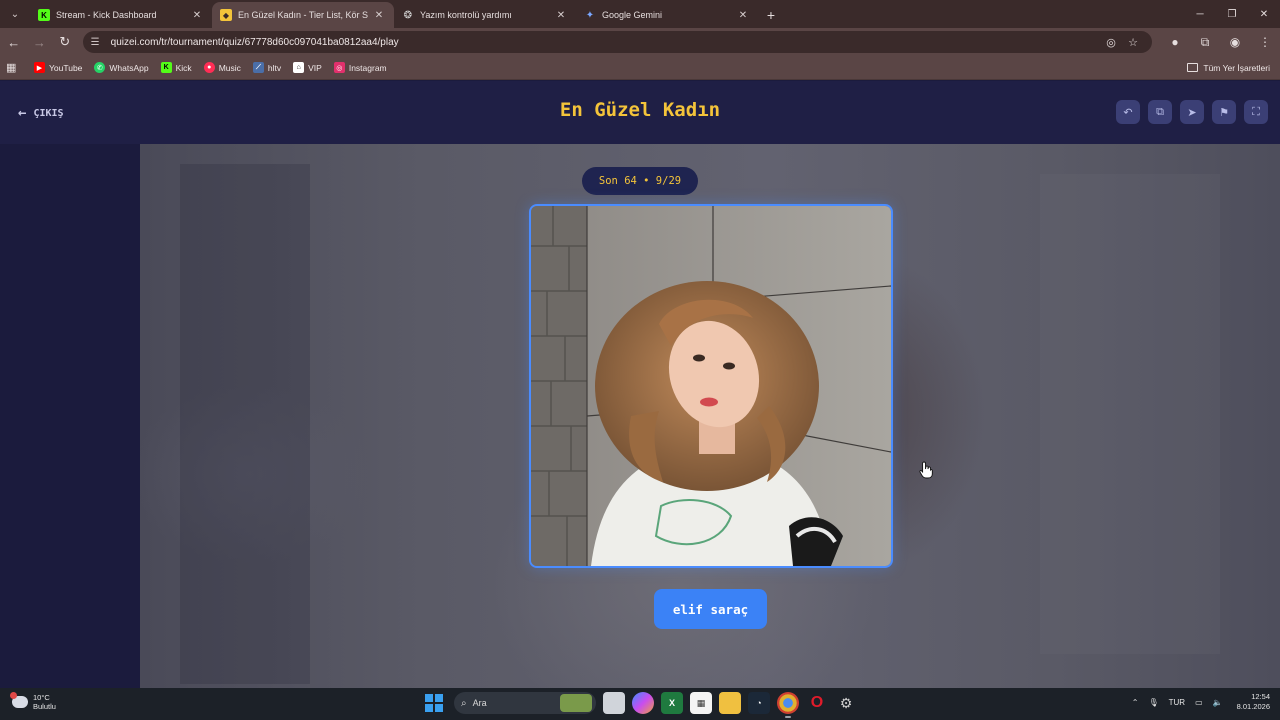 Image resolution: width=1280 pixels, height=720 pixels. Describe the element at coordinates (710, 609) in the screenshot. I see `candidate-name-button: elif saraç` at that location.